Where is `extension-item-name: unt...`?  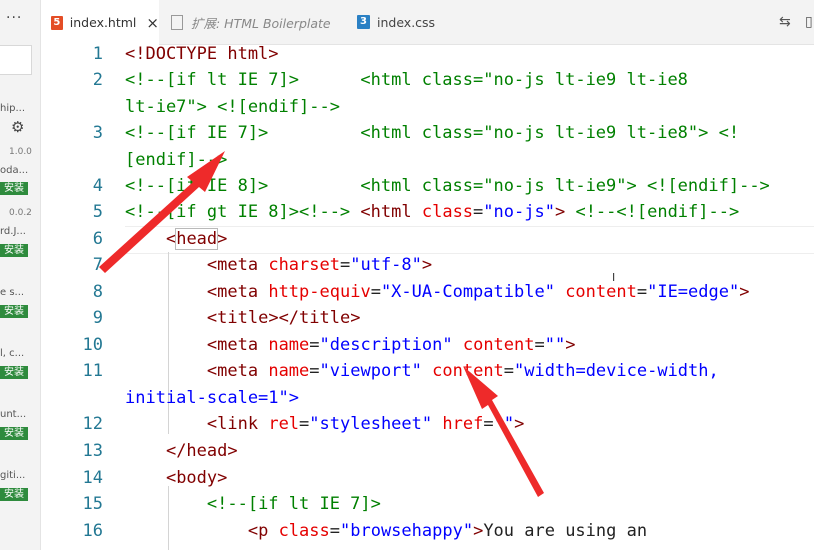
extension-item-name: unt... is located at coordinates (13, 414).